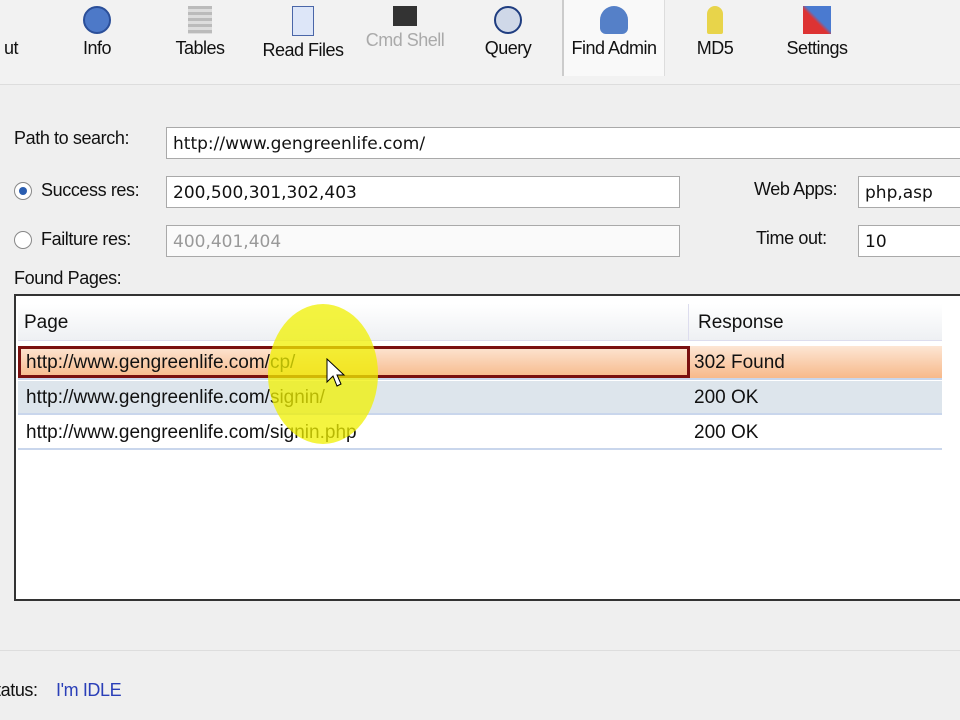  Describe the element at coordinates (46, 323) in the screenshot. I see `column-header-page: Page` at that location.